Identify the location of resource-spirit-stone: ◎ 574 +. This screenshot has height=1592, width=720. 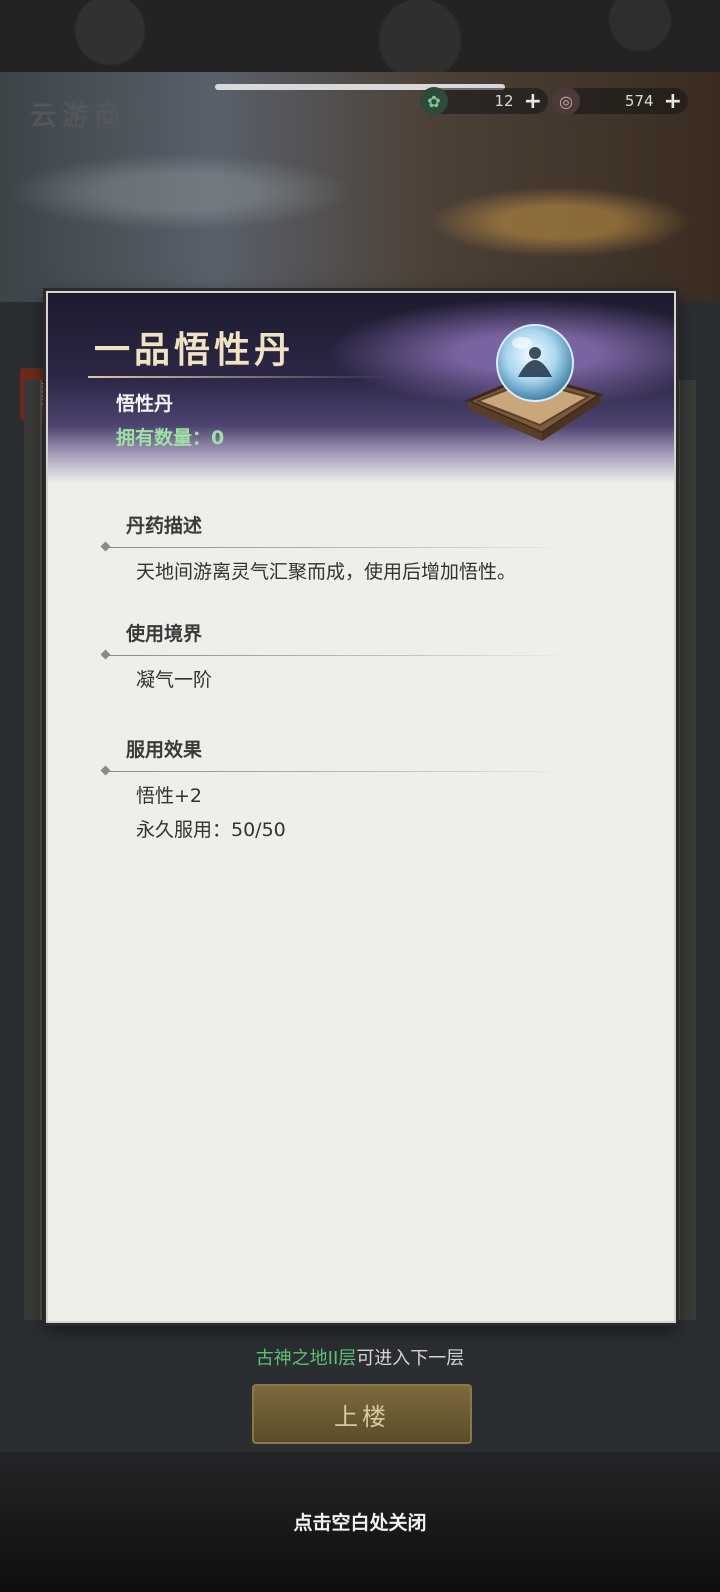
(620, 101).